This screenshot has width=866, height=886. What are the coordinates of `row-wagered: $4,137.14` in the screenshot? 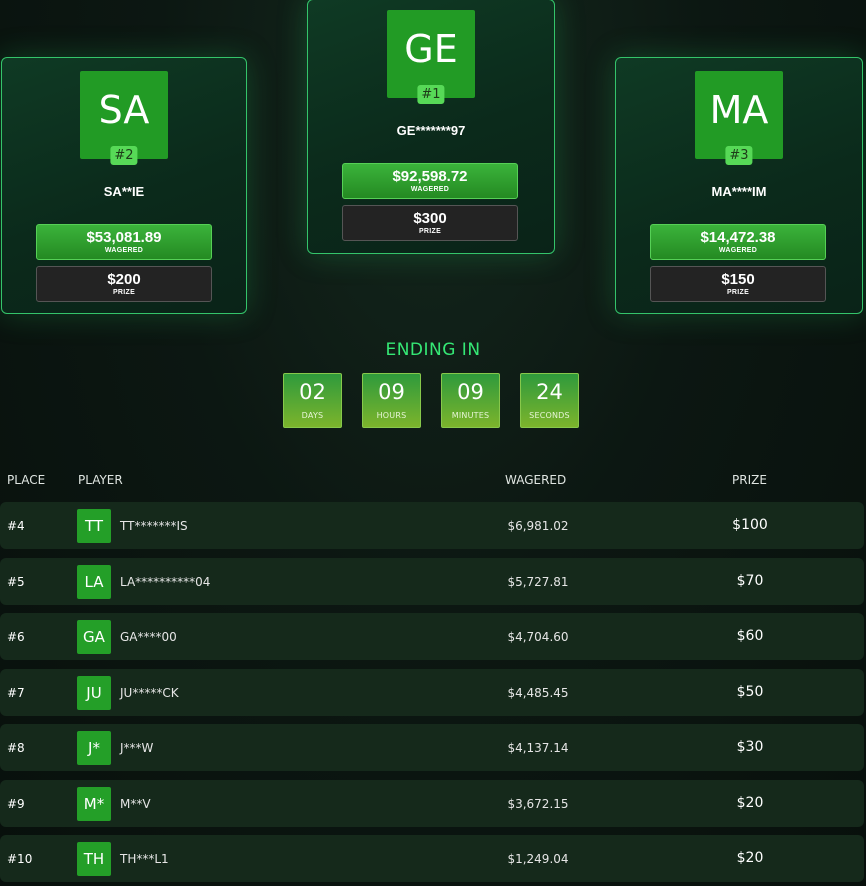 It's located at (538, 748).